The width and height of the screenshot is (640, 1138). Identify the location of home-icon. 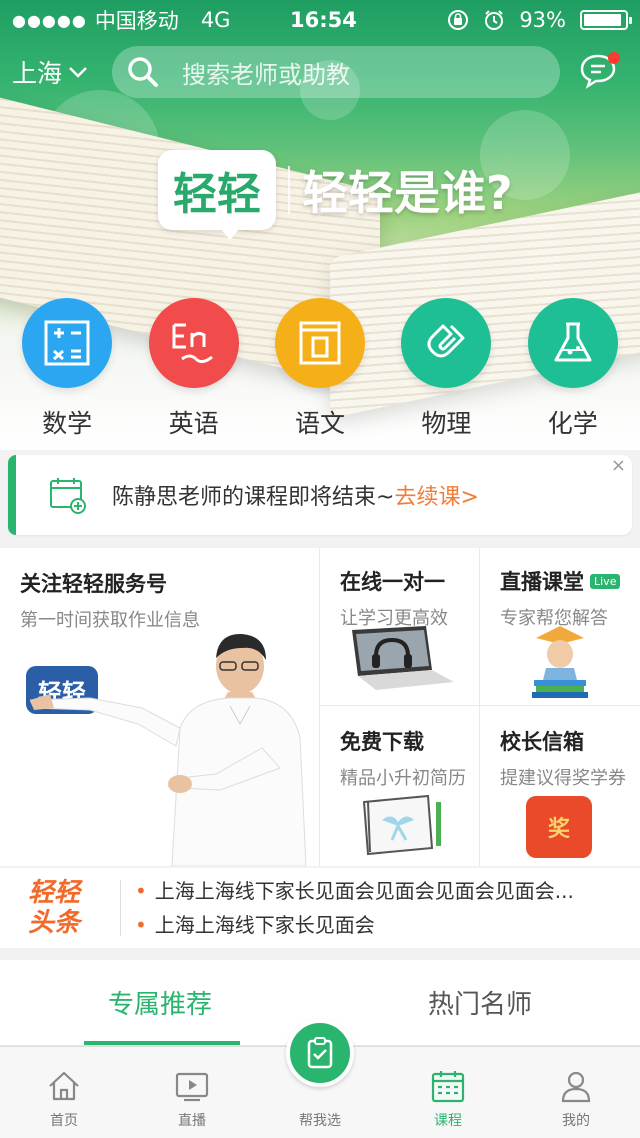
(64, 1086).